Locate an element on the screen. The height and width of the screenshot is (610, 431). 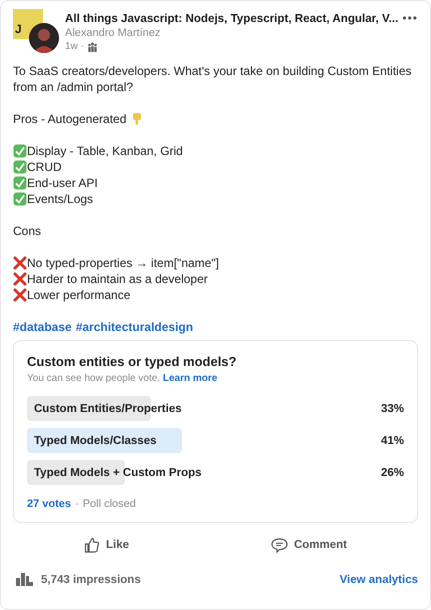
post-text: Lower performance is located at coordinates (78, 295).